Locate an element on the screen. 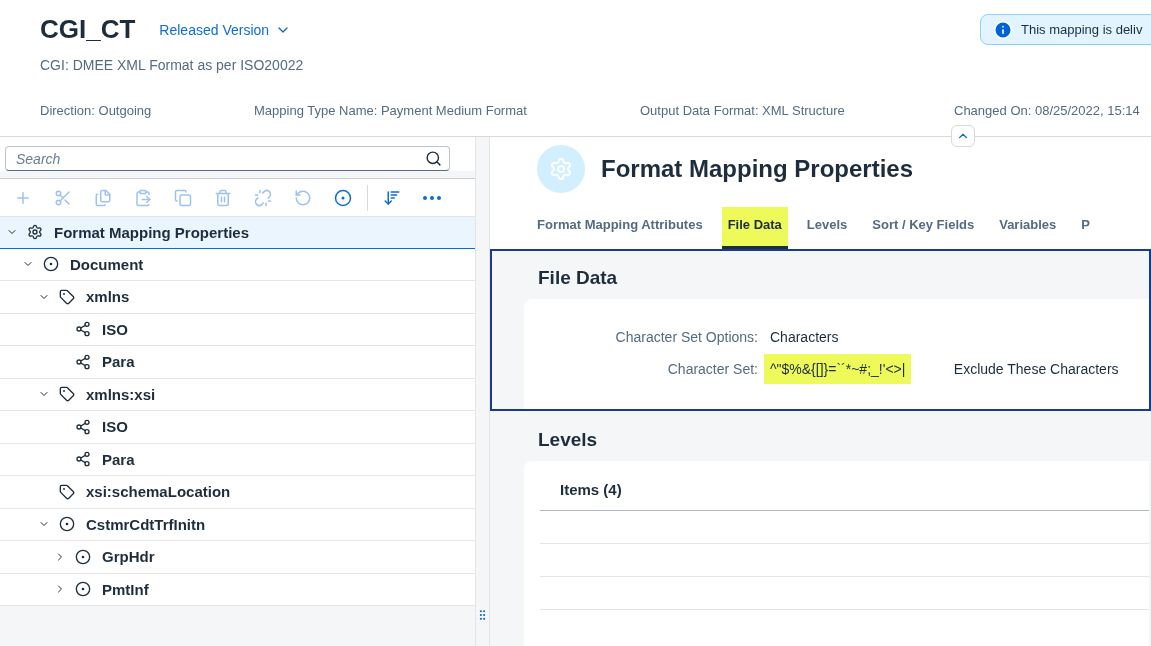  page-title: CGI_CT is located at coordinates (88, 29).